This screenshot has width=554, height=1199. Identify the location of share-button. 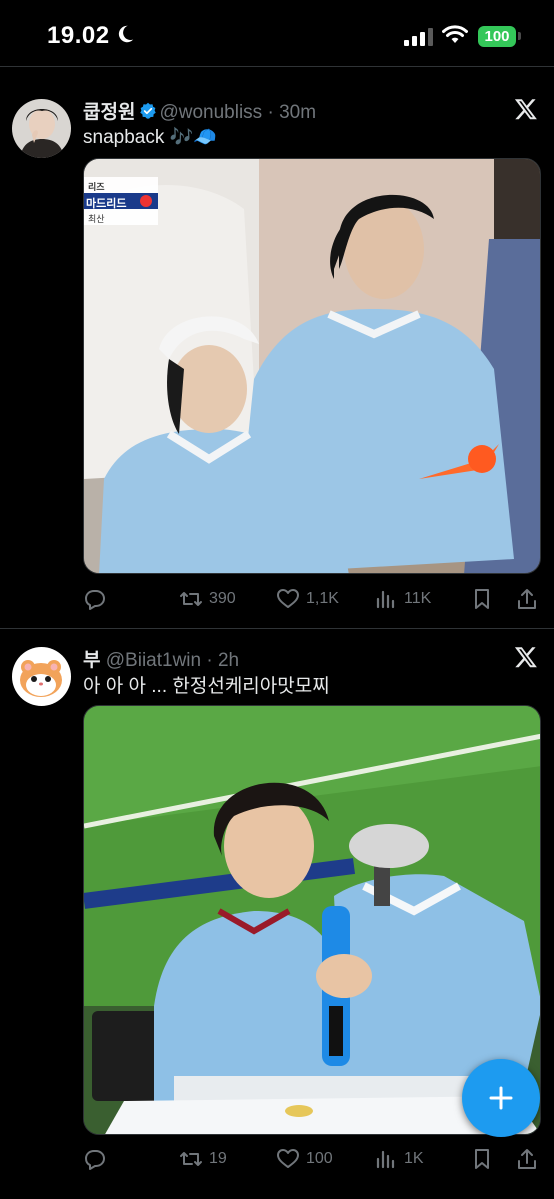
(530, 1159).